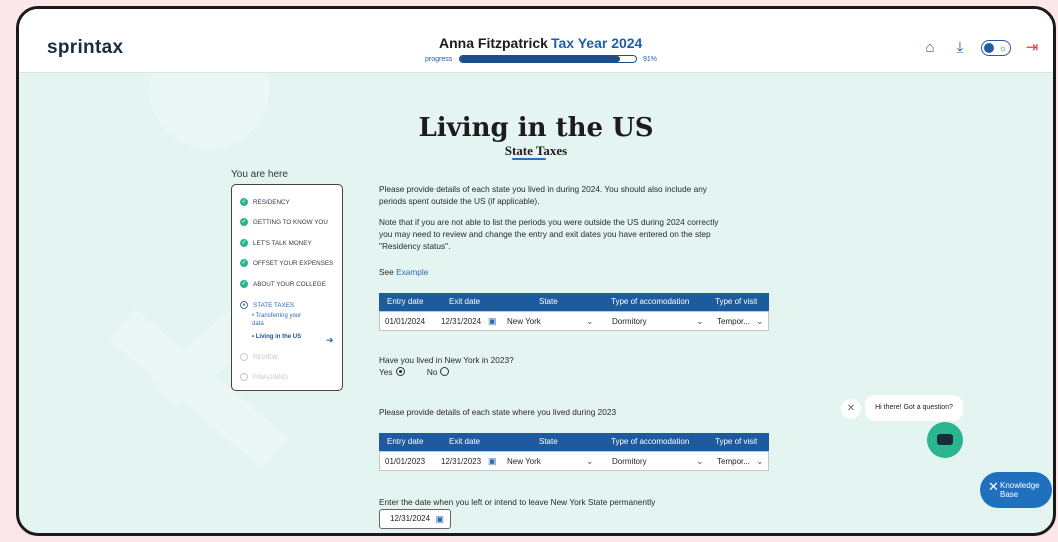 The height and width of the screenshot is (542, 1058). I want to click on step-offset-expenses: ✓ Offset your expenses, so click(286, 263).